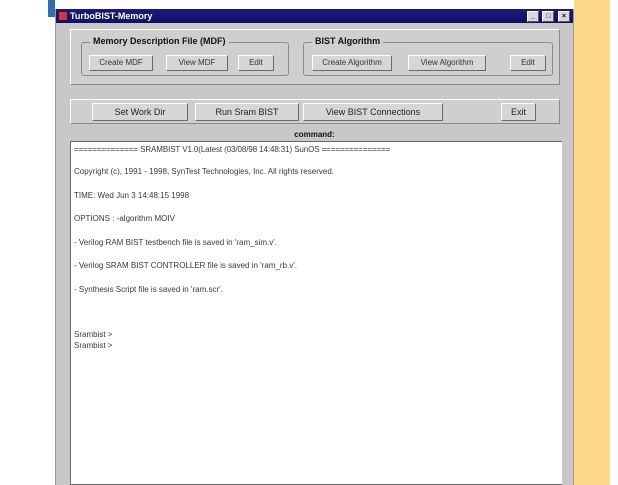  What do you see at coordinates (159, 41) in the screenshot?
I see `mdf-group-label: Memory Description File (MDF)` at bounding box center [159, 41].